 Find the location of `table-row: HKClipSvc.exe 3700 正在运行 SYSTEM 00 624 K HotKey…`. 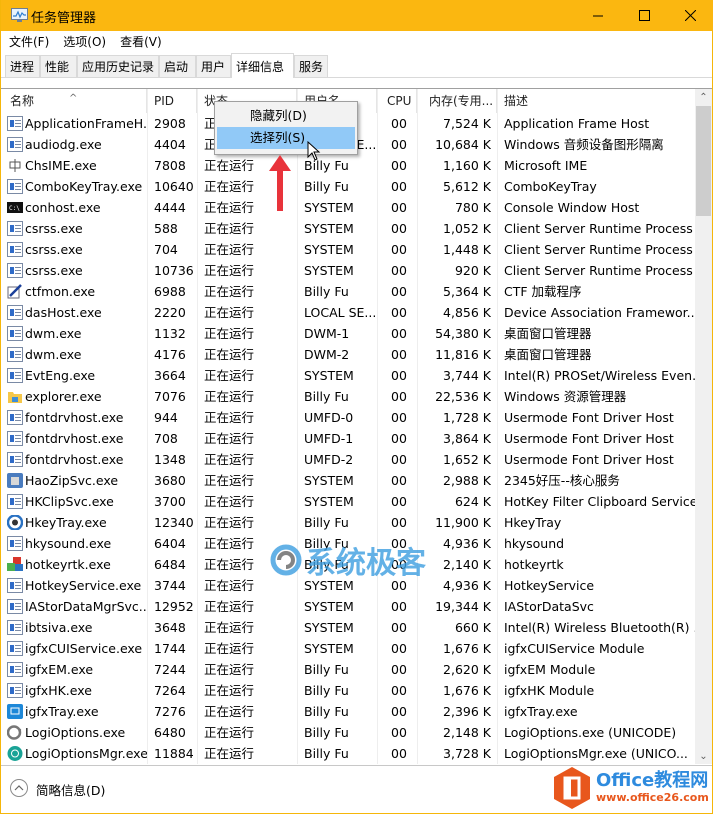

table-row: HKClipSvc.exe 3700 正在运行 SYSTEM 00 624 K HotKey… is located at coordinates (348, 501).